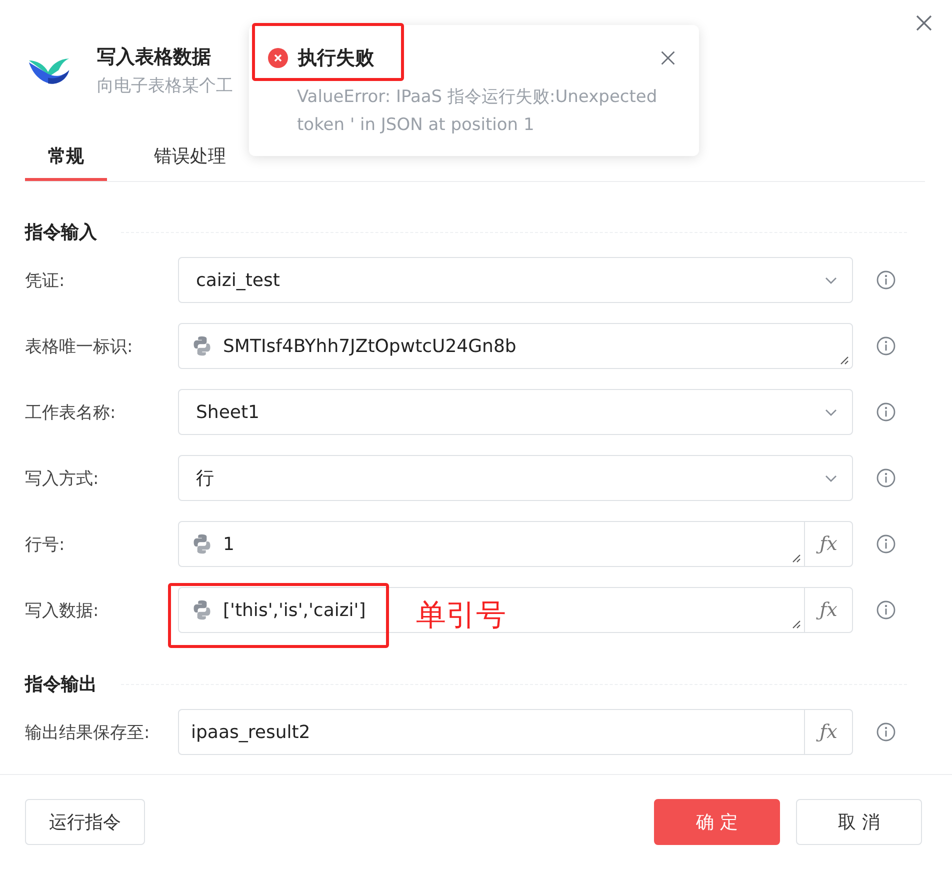 This screenshot has width=952, height=874. What do you see at coordinates (79, 347) in the screenshot?
I see `field-label: 表格唯一标识:` at bounding box center [79, 347].